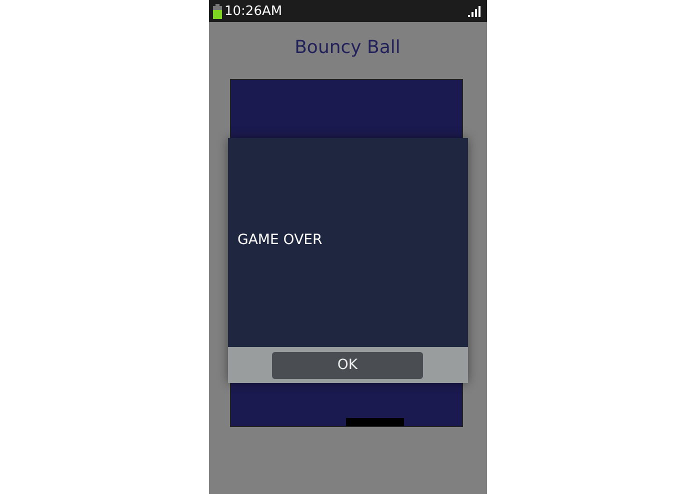  I want to click on battery-icon, so click(217, 11).